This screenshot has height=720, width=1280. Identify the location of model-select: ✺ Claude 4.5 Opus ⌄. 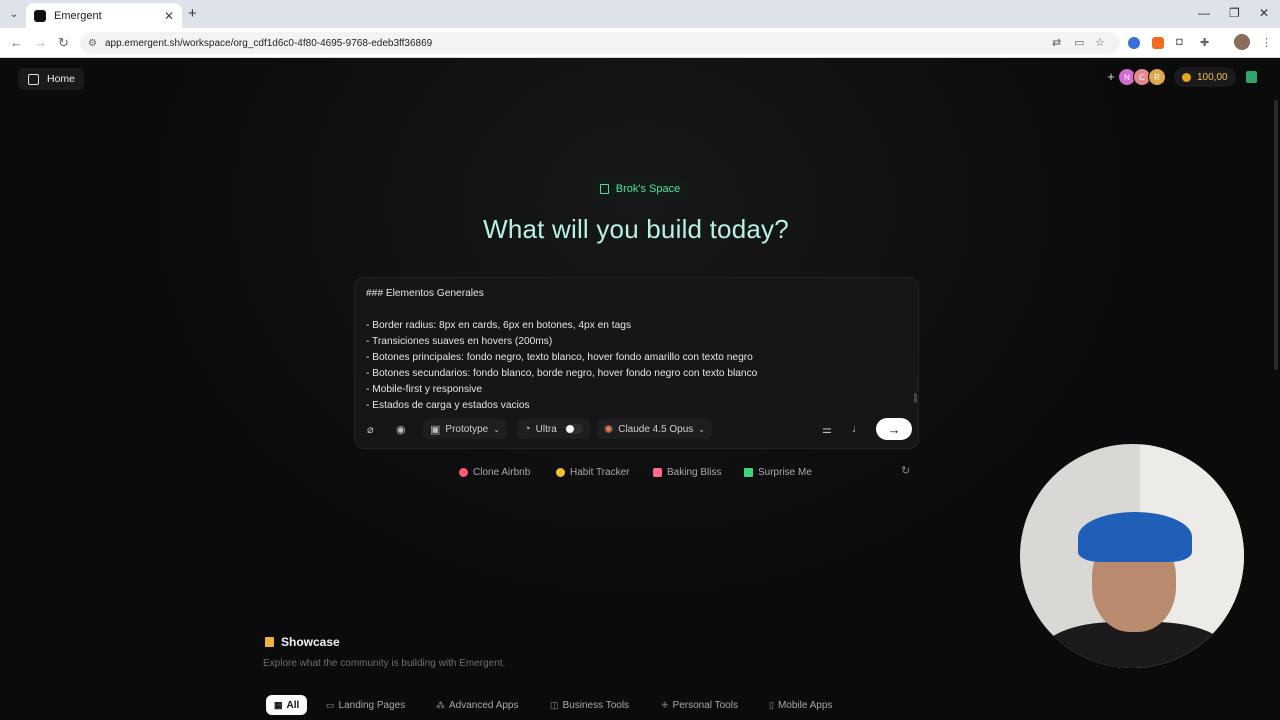
(654, 429).